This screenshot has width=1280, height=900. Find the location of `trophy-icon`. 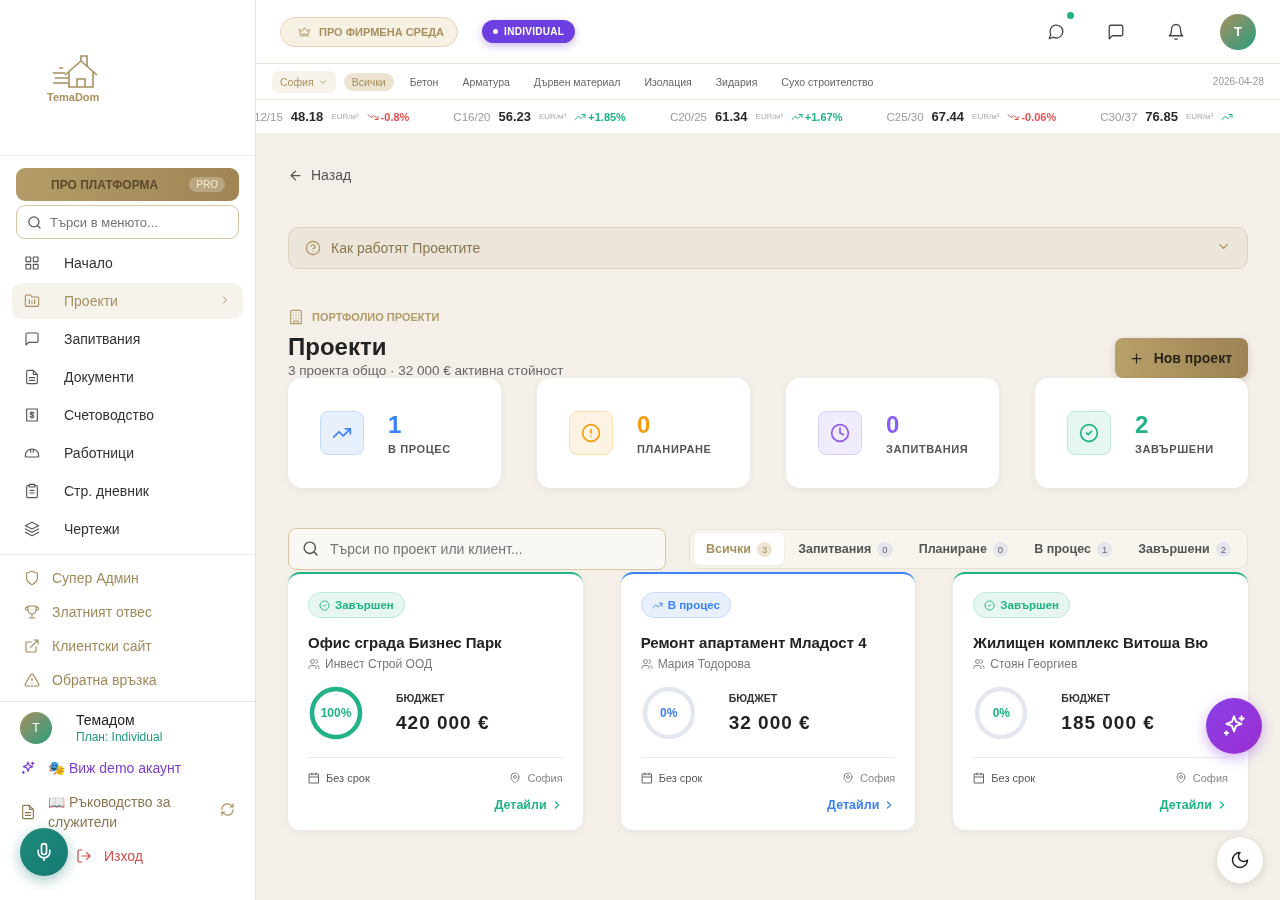

trophy-icon is located at coordinates (32, 612).